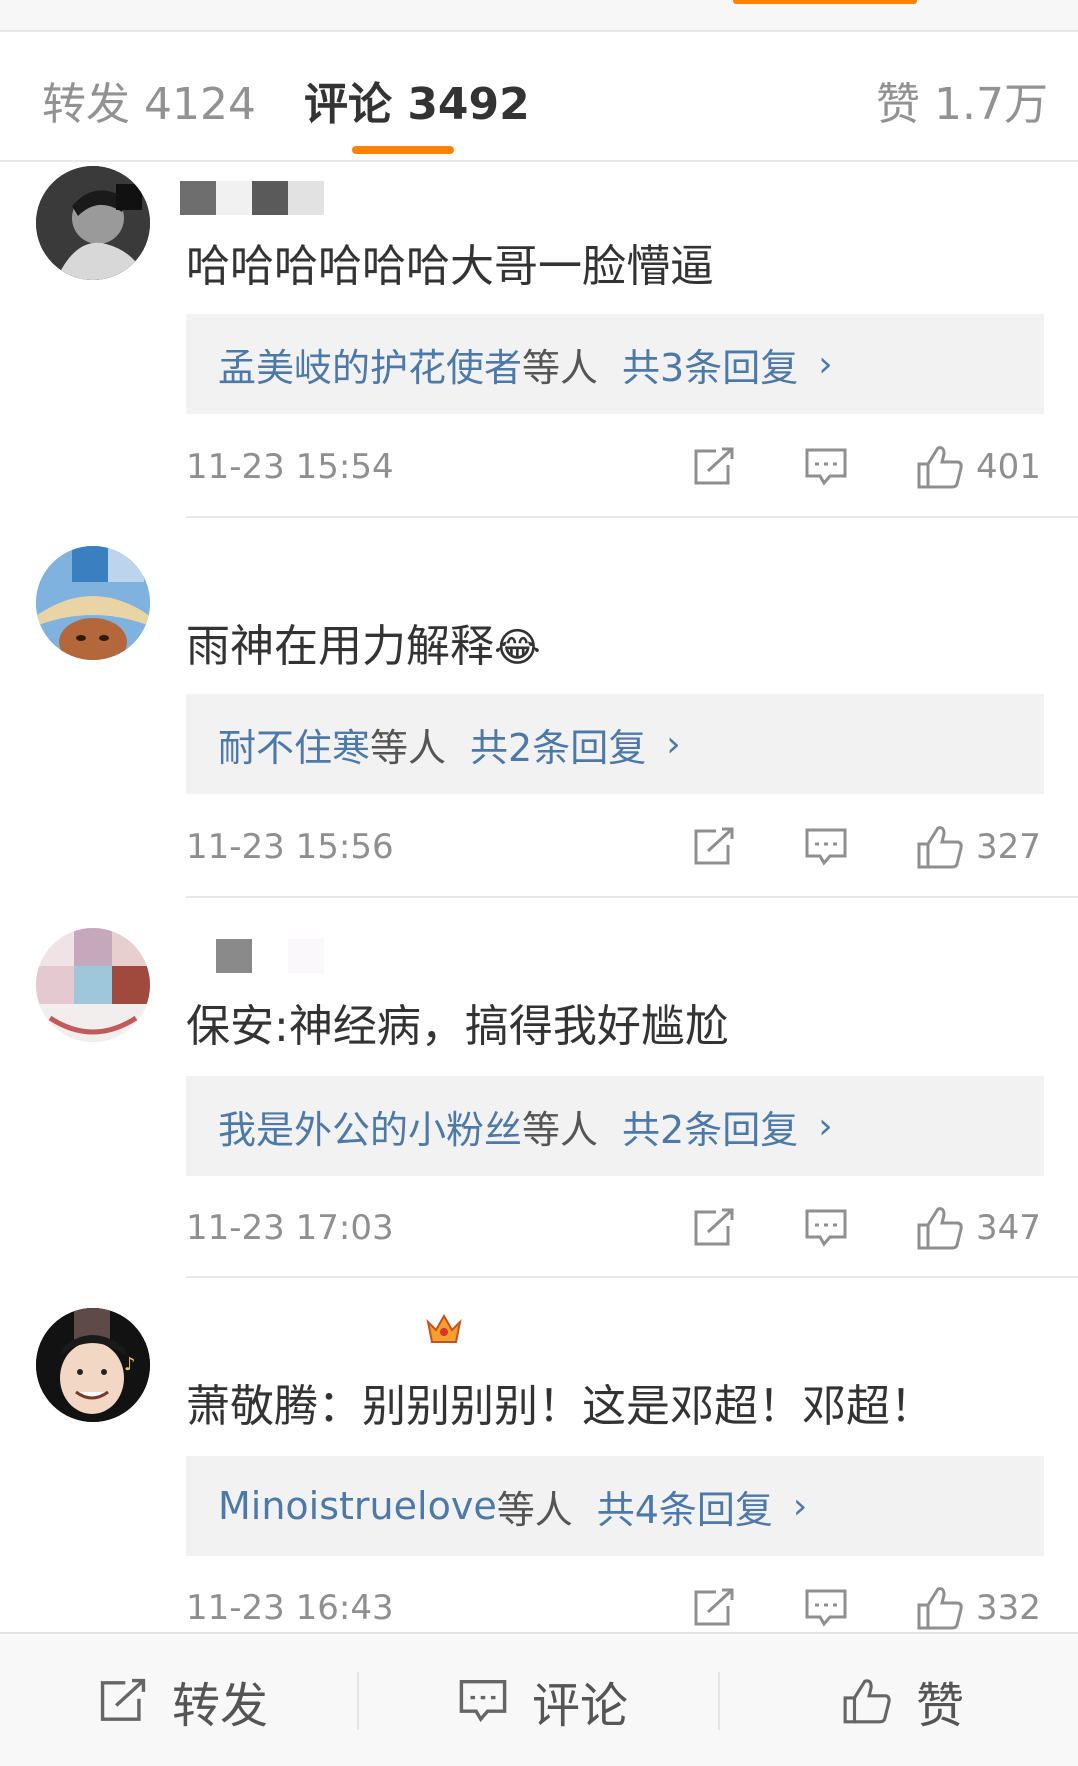  I want to click on tab-comments: 评论 3492, so click(417, 100).